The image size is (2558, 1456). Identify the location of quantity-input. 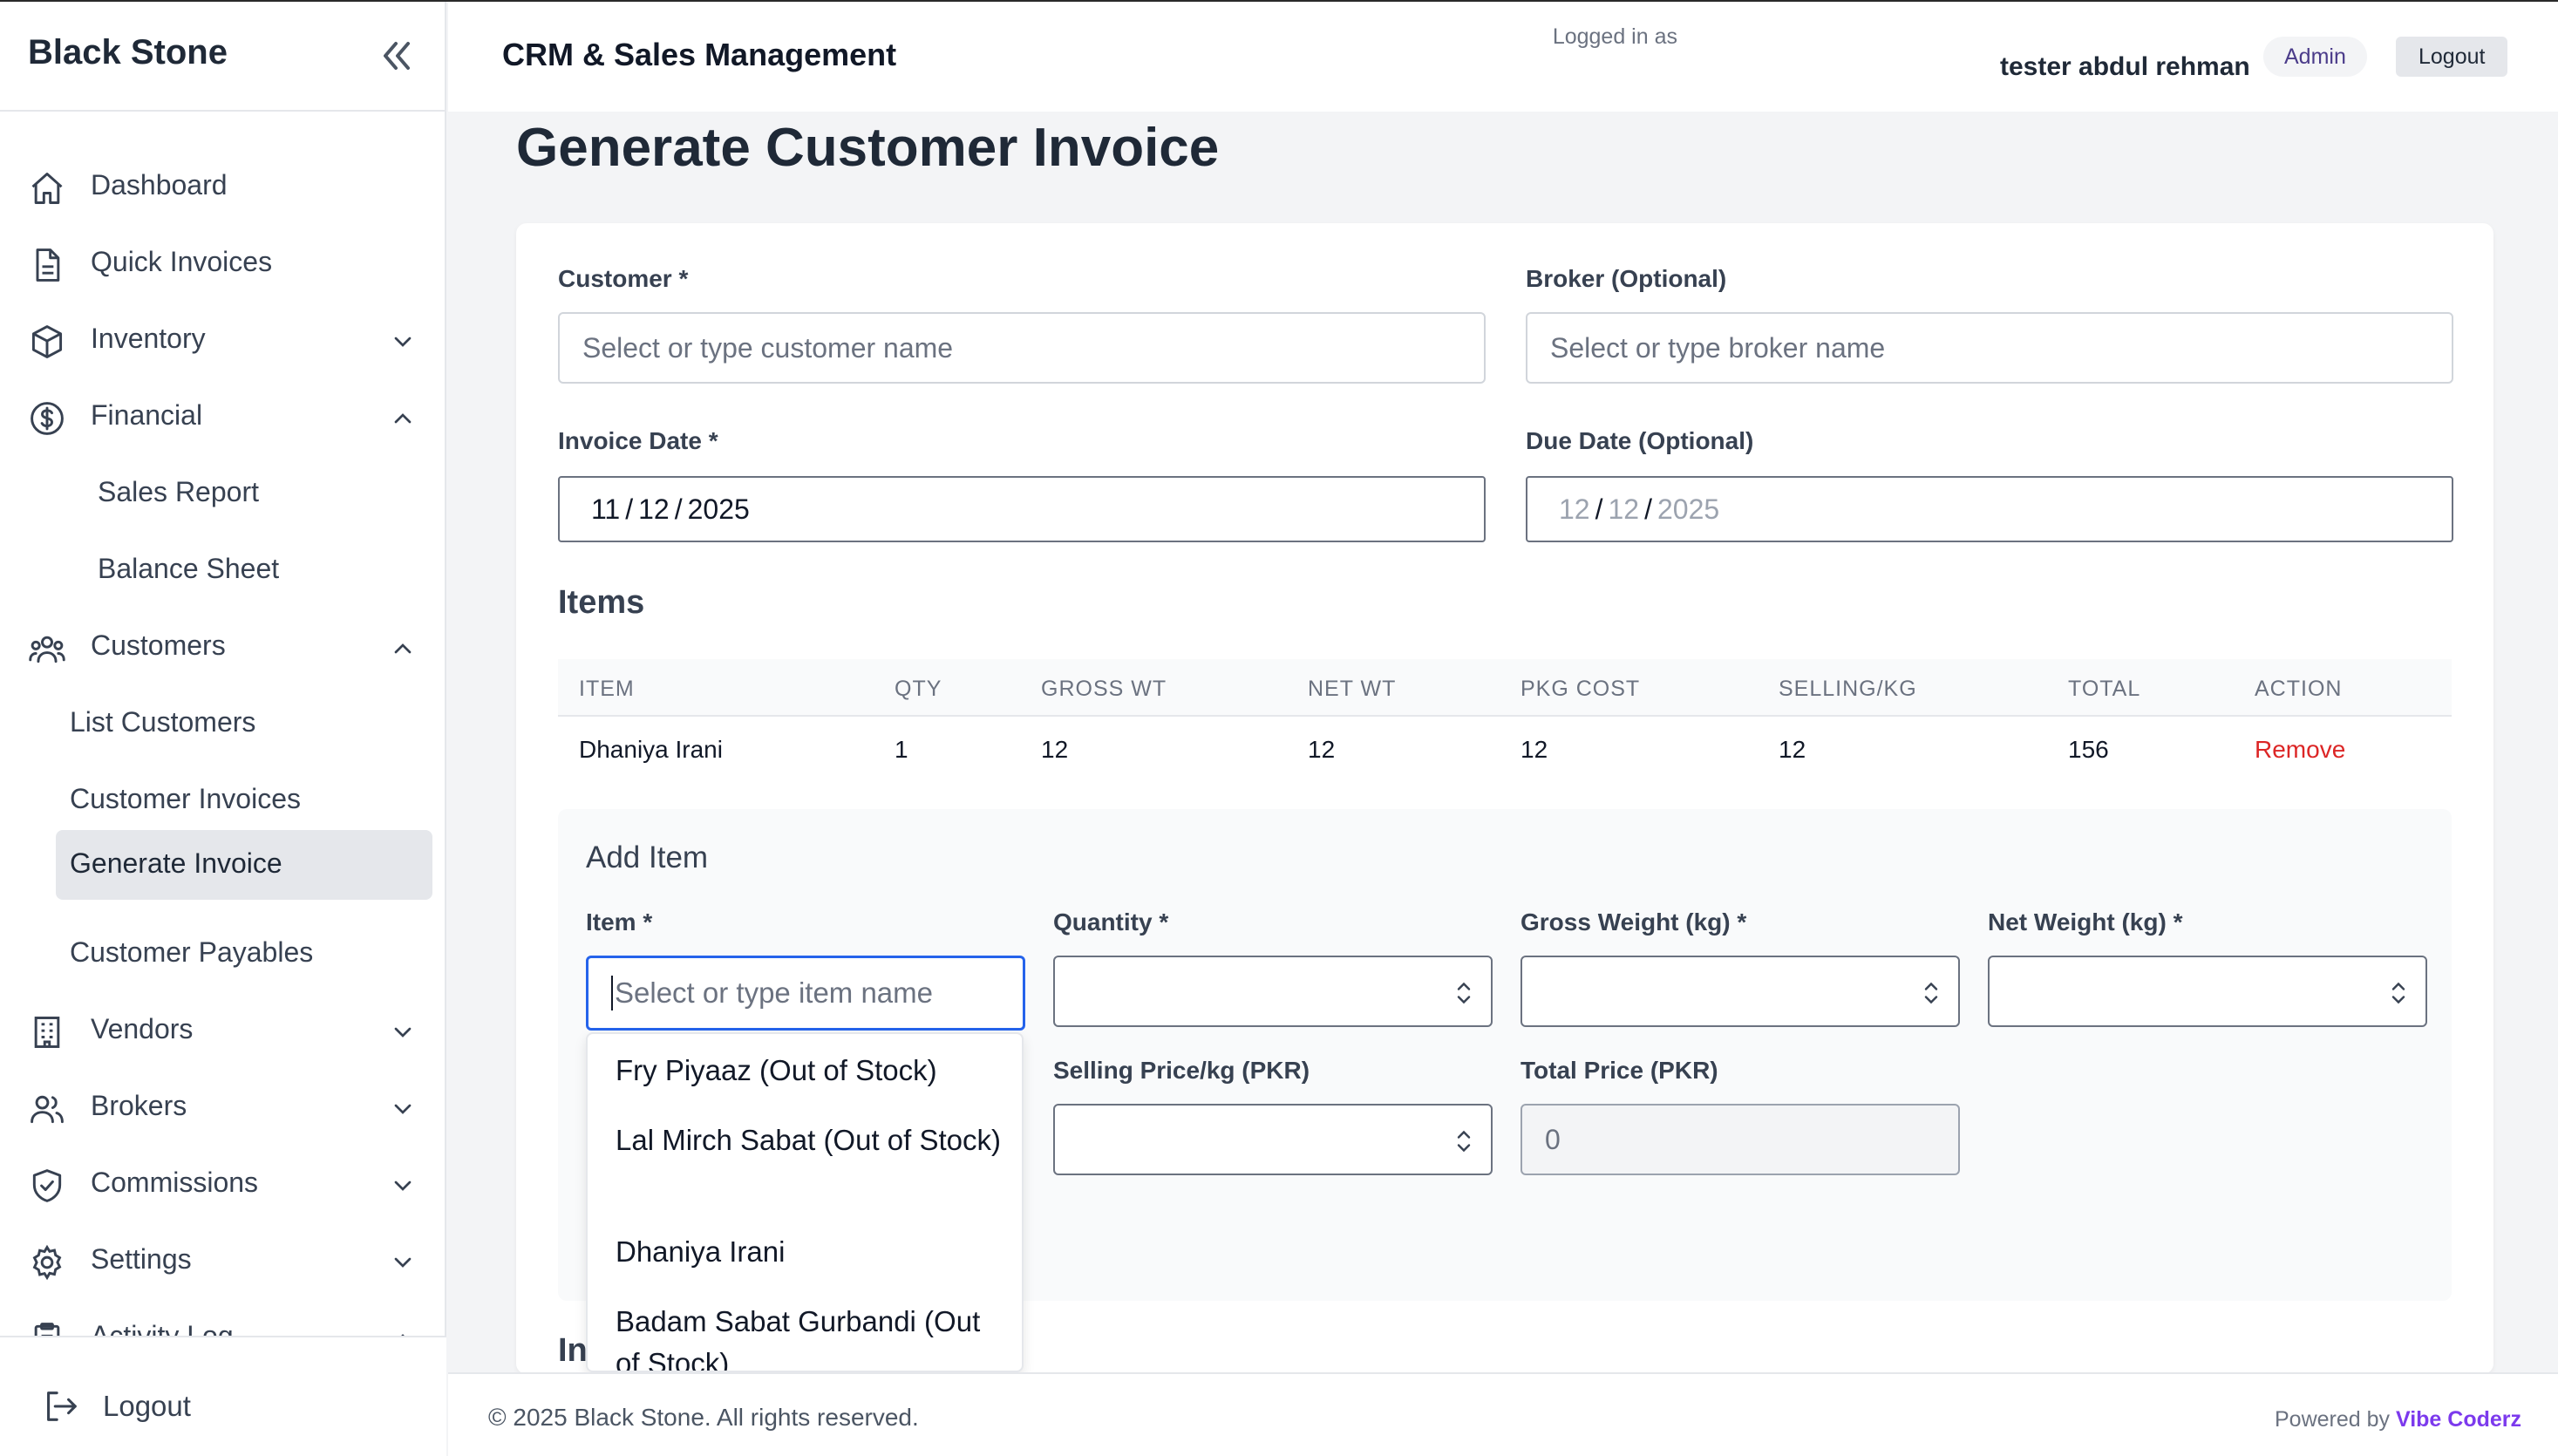
(1273, 991).